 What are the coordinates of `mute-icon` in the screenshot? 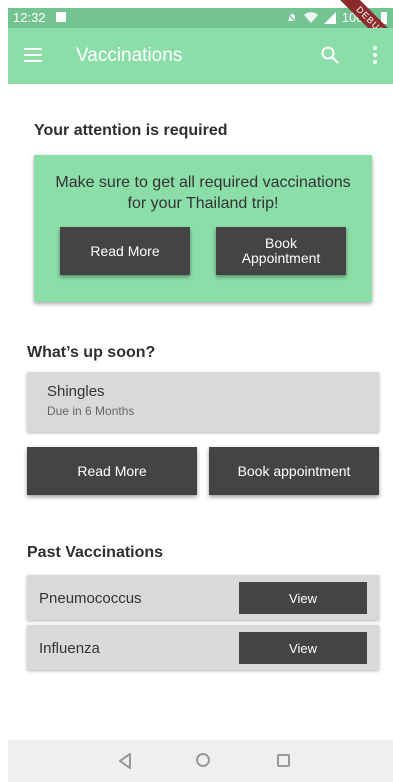 It's located at (292, 17).